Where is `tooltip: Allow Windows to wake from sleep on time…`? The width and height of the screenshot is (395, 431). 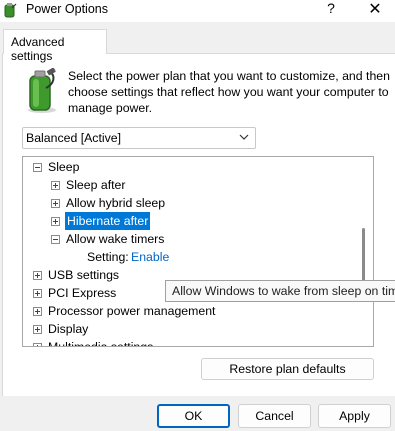
tooltip: Allow Windows to wake from sleep on time… is located at coordinates (280, 291).